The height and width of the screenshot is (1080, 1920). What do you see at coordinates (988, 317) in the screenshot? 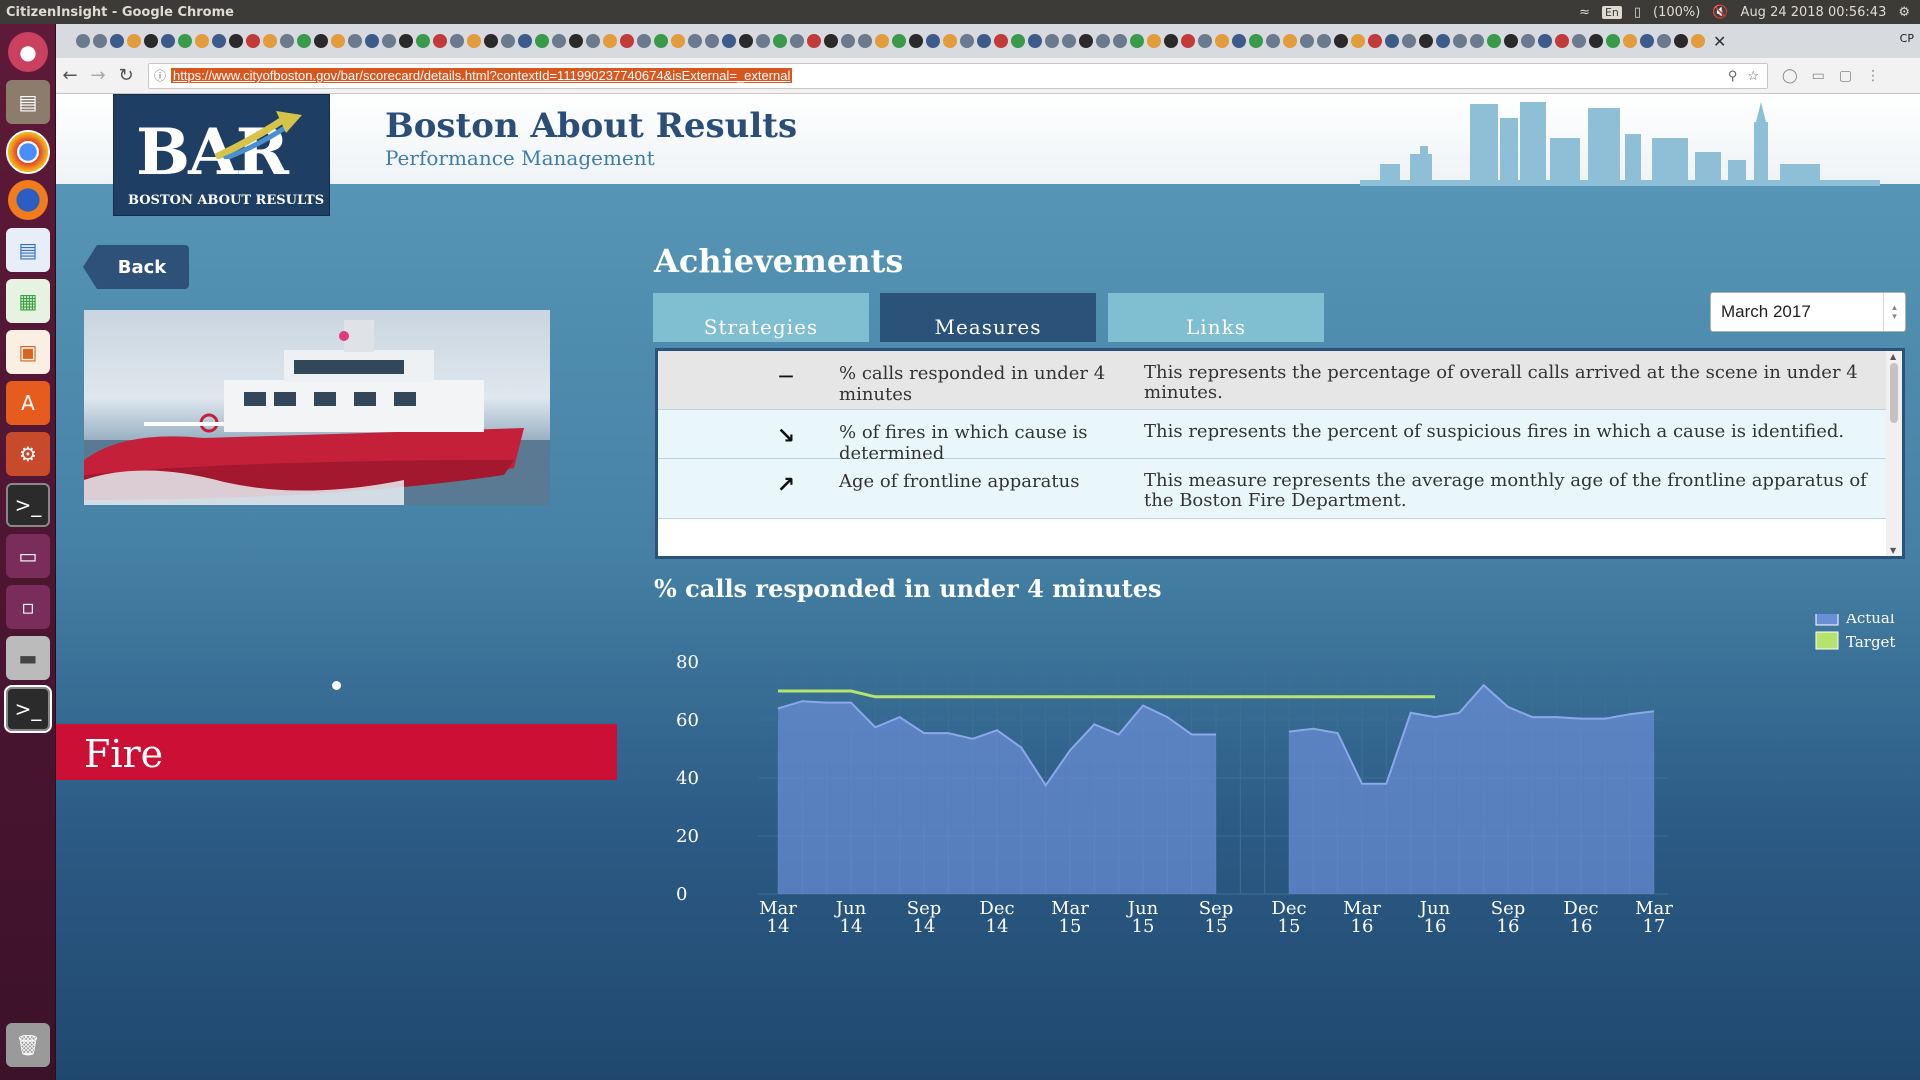
I see `tab-measures: Measures` at bounding box center [988, 317].